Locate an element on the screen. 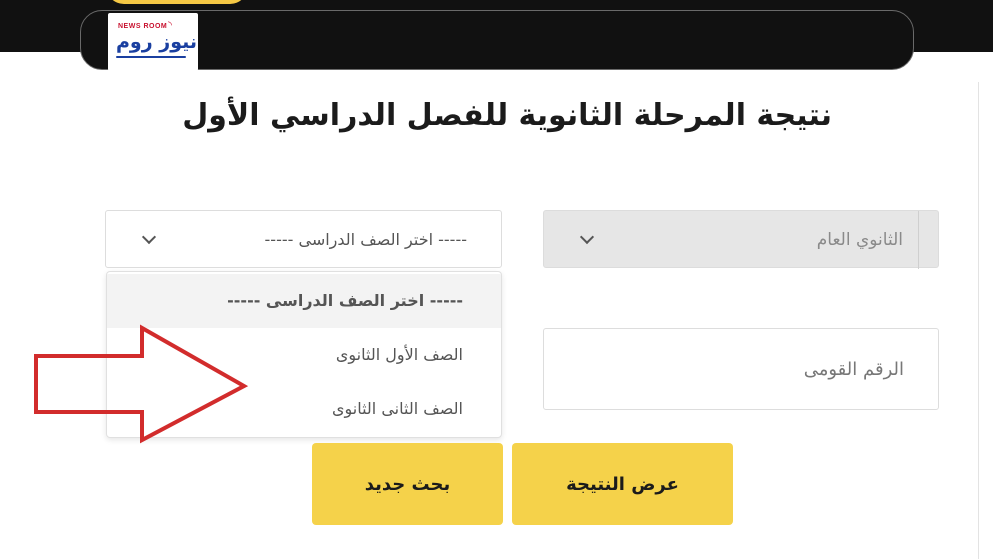 The width and height of the screenshot is (993, 559). site-logo: NEWS ROOM ◝ نيوز روم is located at coordinates (153, 42).